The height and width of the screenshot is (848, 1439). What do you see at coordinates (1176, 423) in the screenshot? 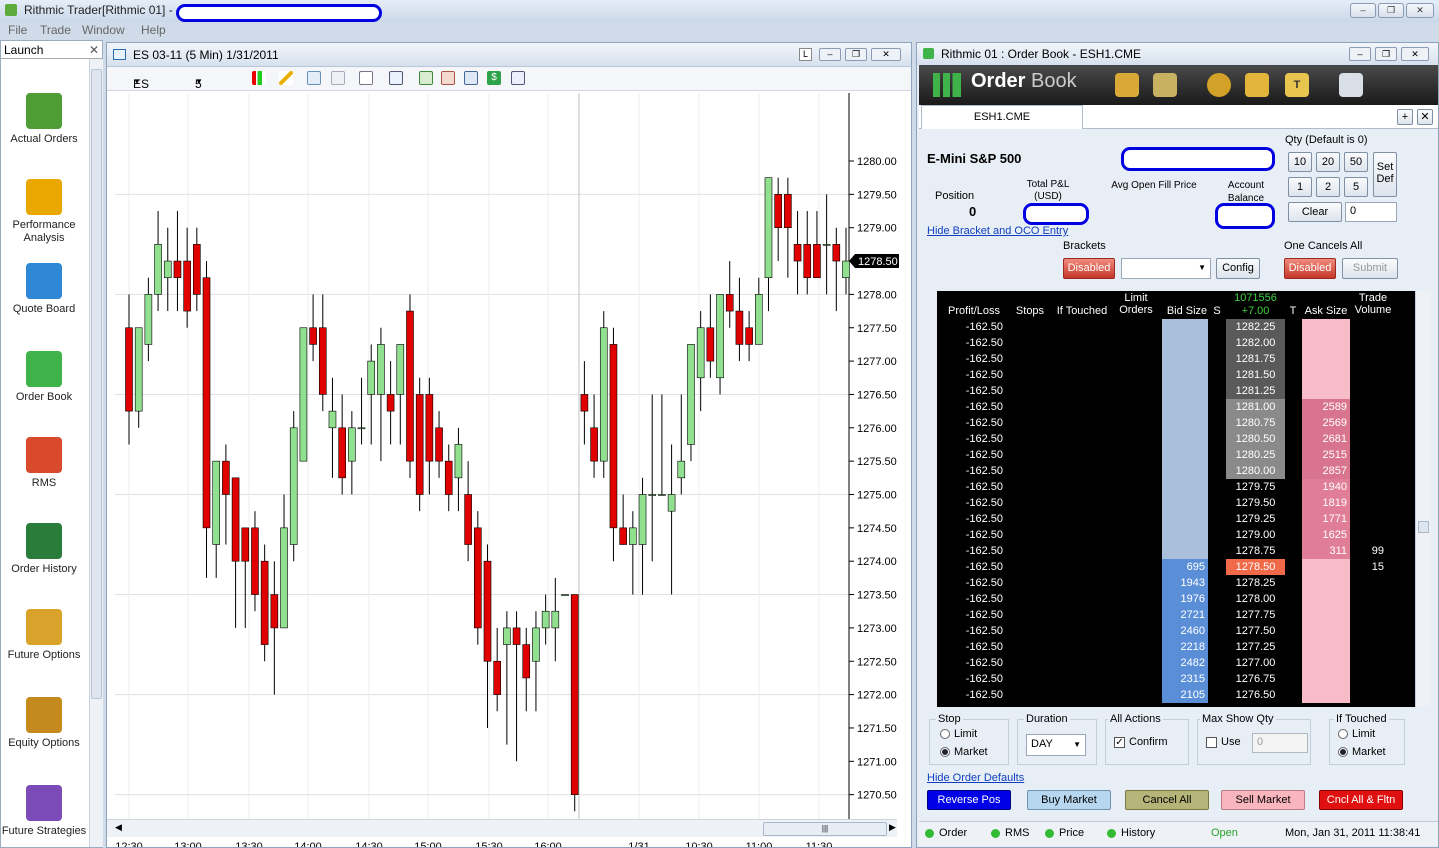
I see `ladder-row: -162.50 1280.75 2569` at bounding box center [1176, 423].